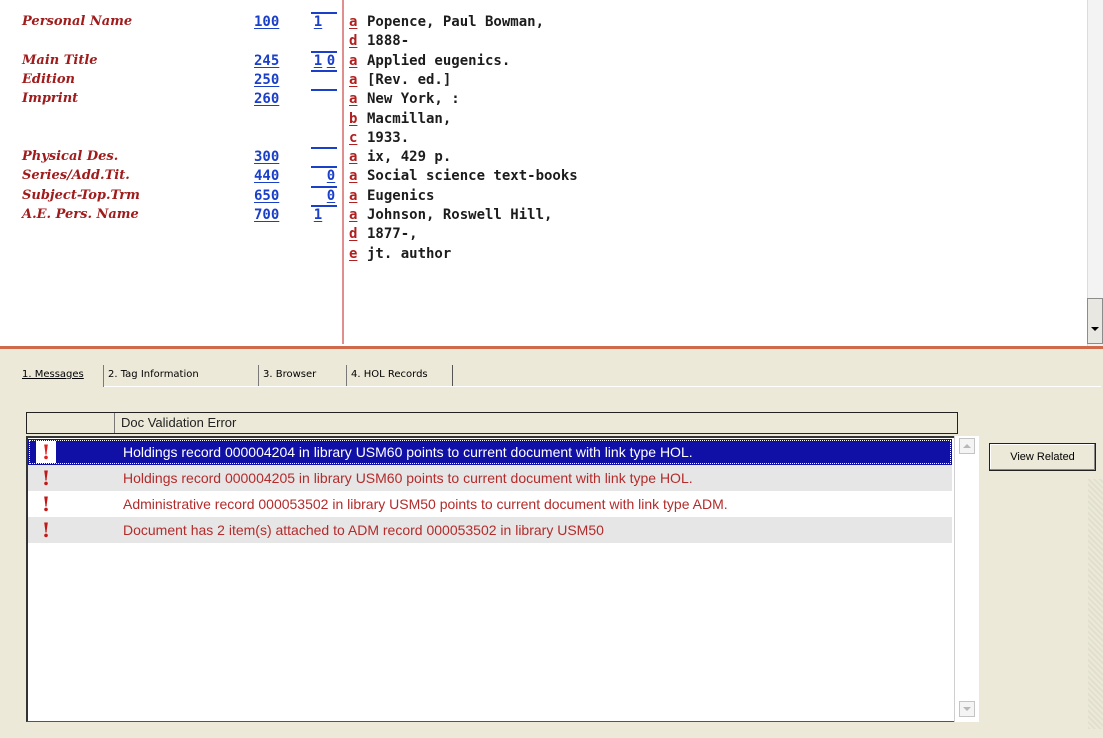  Describe the element at coordinates (343, 172) in the screenshot. I see `subfield-rule` at that location.